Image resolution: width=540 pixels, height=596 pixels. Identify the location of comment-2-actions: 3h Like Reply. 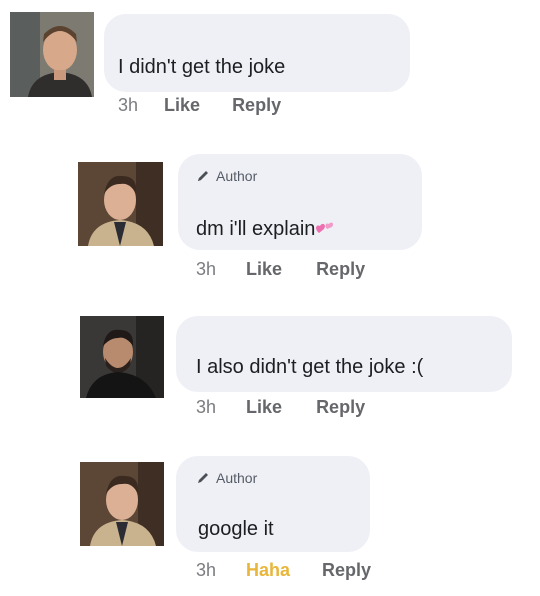
(280, 269).